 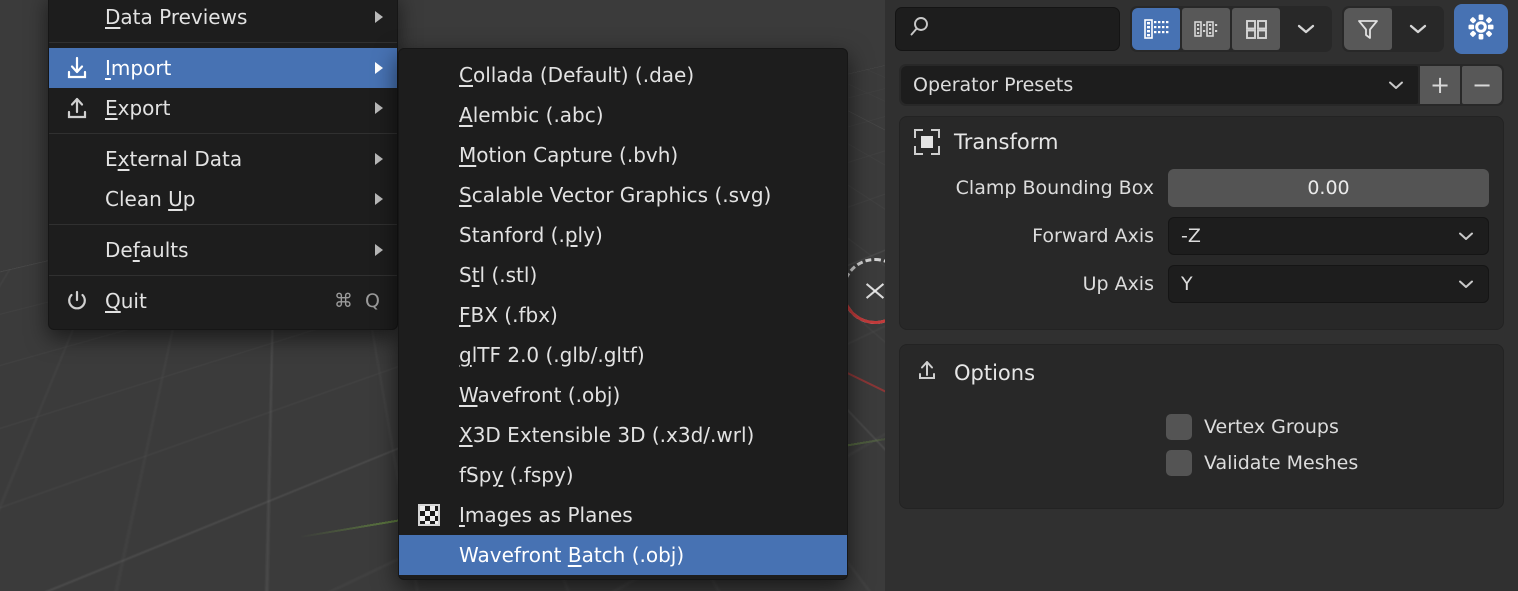 What do you see at coordinates (1201, 142) in the screenshot?
I see `transform-panel-header: Transform` at bounding box center [1201, 142].